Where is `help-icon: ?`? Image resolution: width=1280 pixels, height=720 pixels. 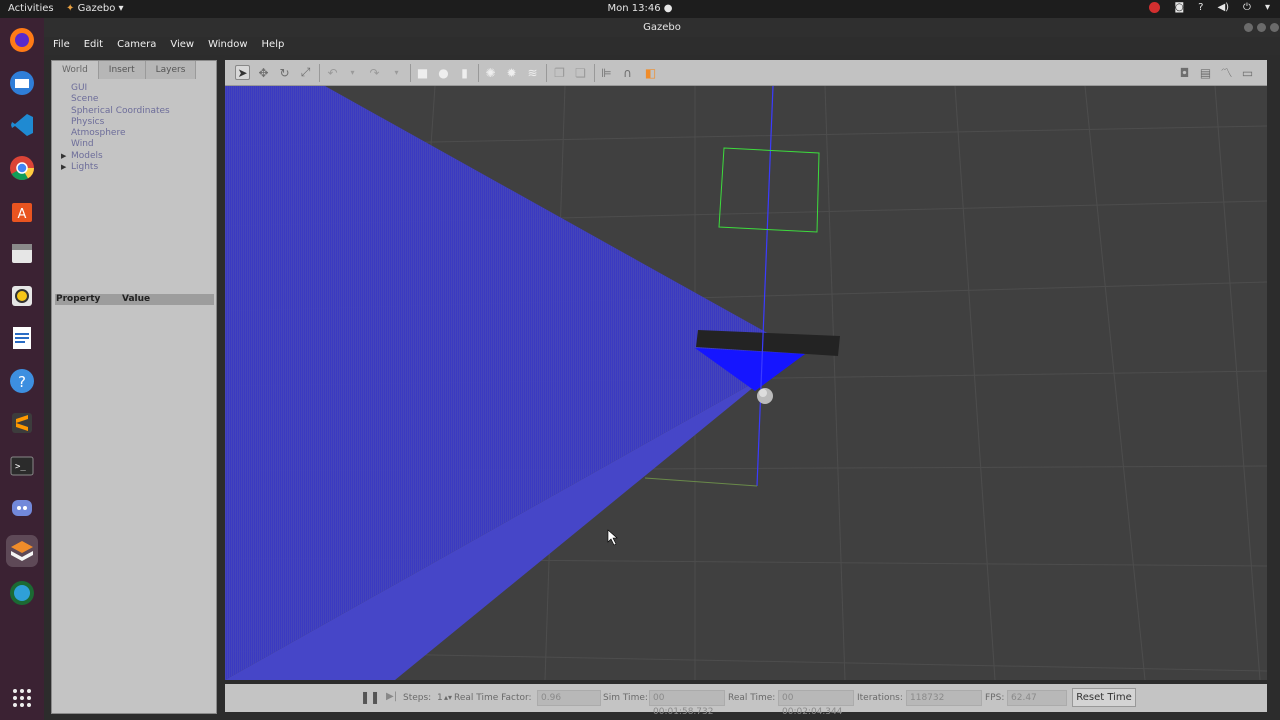
help-icon: ? is located at coordinates (22, 381).